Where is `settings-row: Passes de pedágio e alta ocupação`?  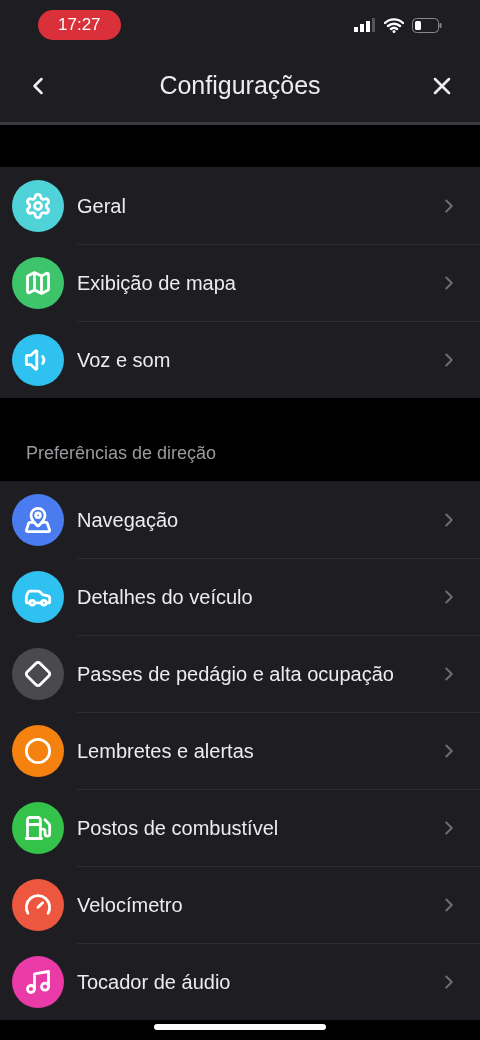
settings-row: Passes de pedágio e alta ocupação is located at coordinates (240, 673).